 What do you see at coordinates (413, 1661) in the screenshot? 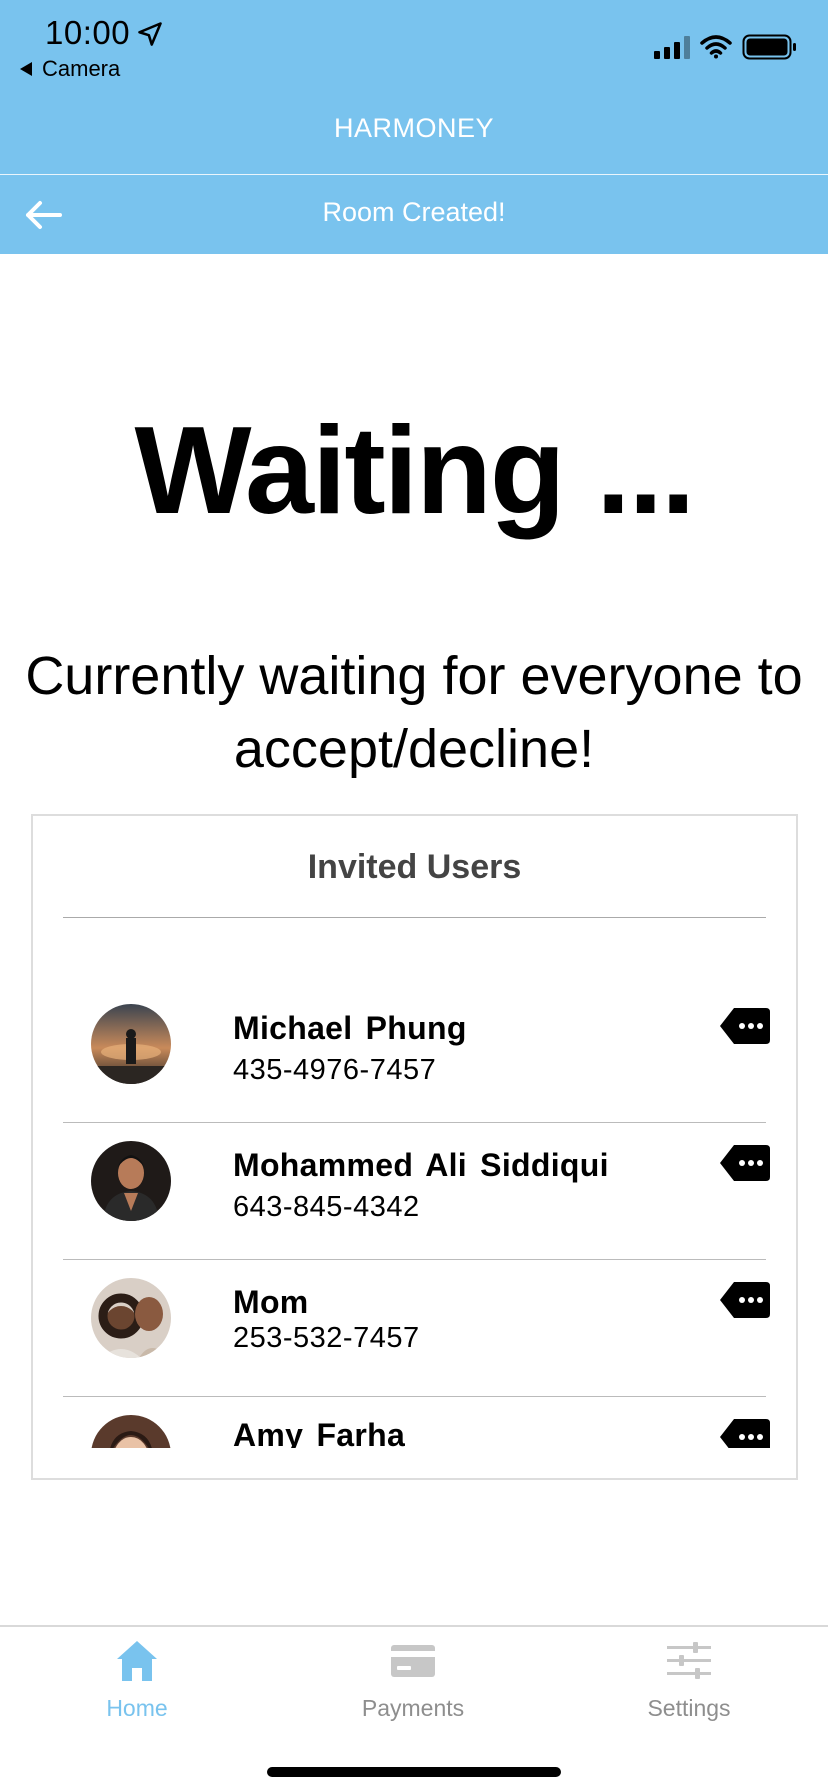
I see `credit-card-icon` at bounding box center [413, 1661].